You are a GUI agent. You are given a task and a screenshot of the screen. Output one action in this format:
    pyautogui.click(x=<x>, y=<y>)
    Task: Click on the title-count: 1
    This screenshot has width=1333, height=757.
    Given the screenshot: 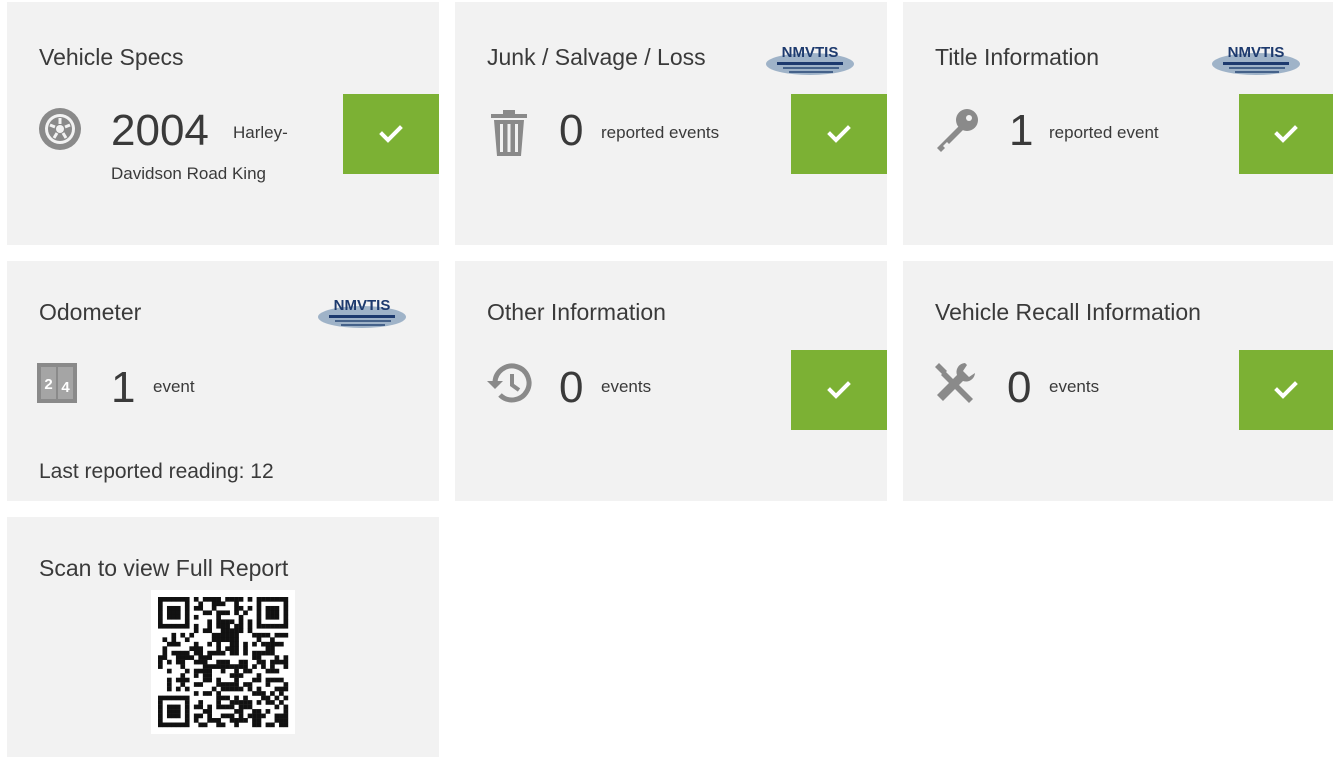 What is the action you would take?
    pyautogui.click(x=1021, y=130)
    